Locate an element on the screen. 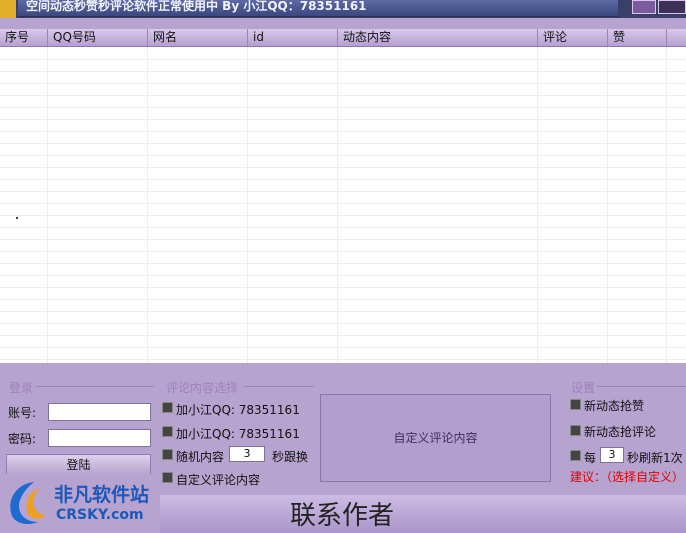 This screenshot has width=686, height=533. comment-option2-label: 加小江QQ: 78351161 is located at coordinates (238, 434).